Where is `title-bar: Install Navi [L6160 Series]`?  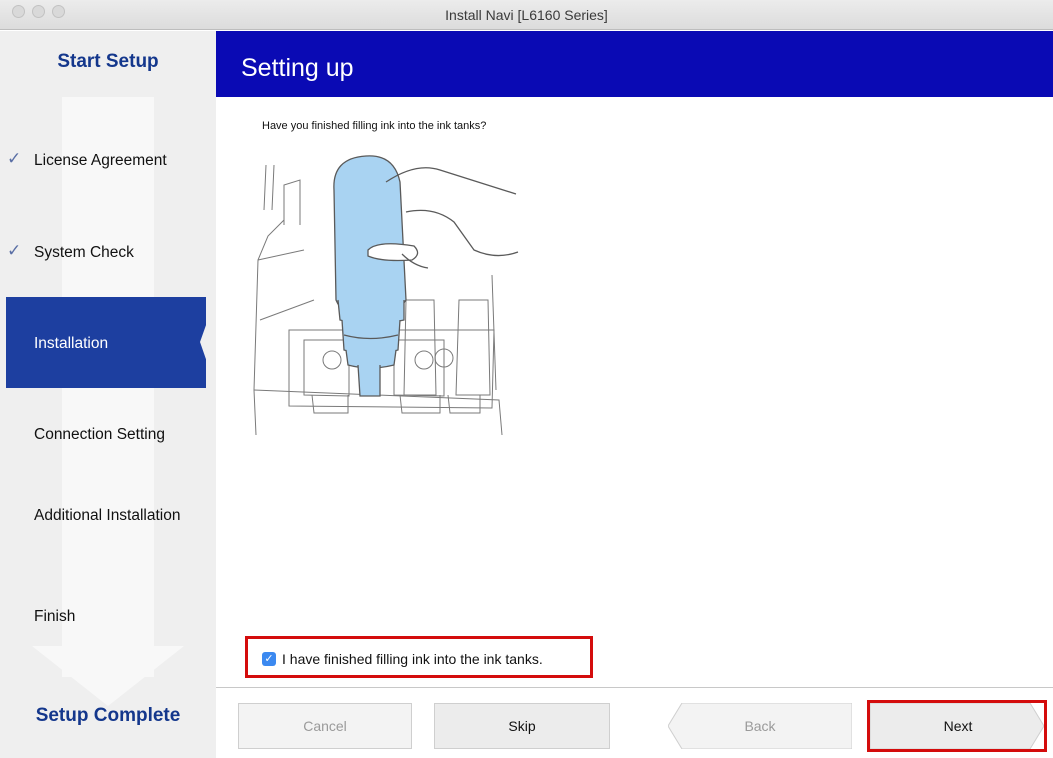 title-bar: Install Navi [L6160 Series] is located at coordinates (526, 15).